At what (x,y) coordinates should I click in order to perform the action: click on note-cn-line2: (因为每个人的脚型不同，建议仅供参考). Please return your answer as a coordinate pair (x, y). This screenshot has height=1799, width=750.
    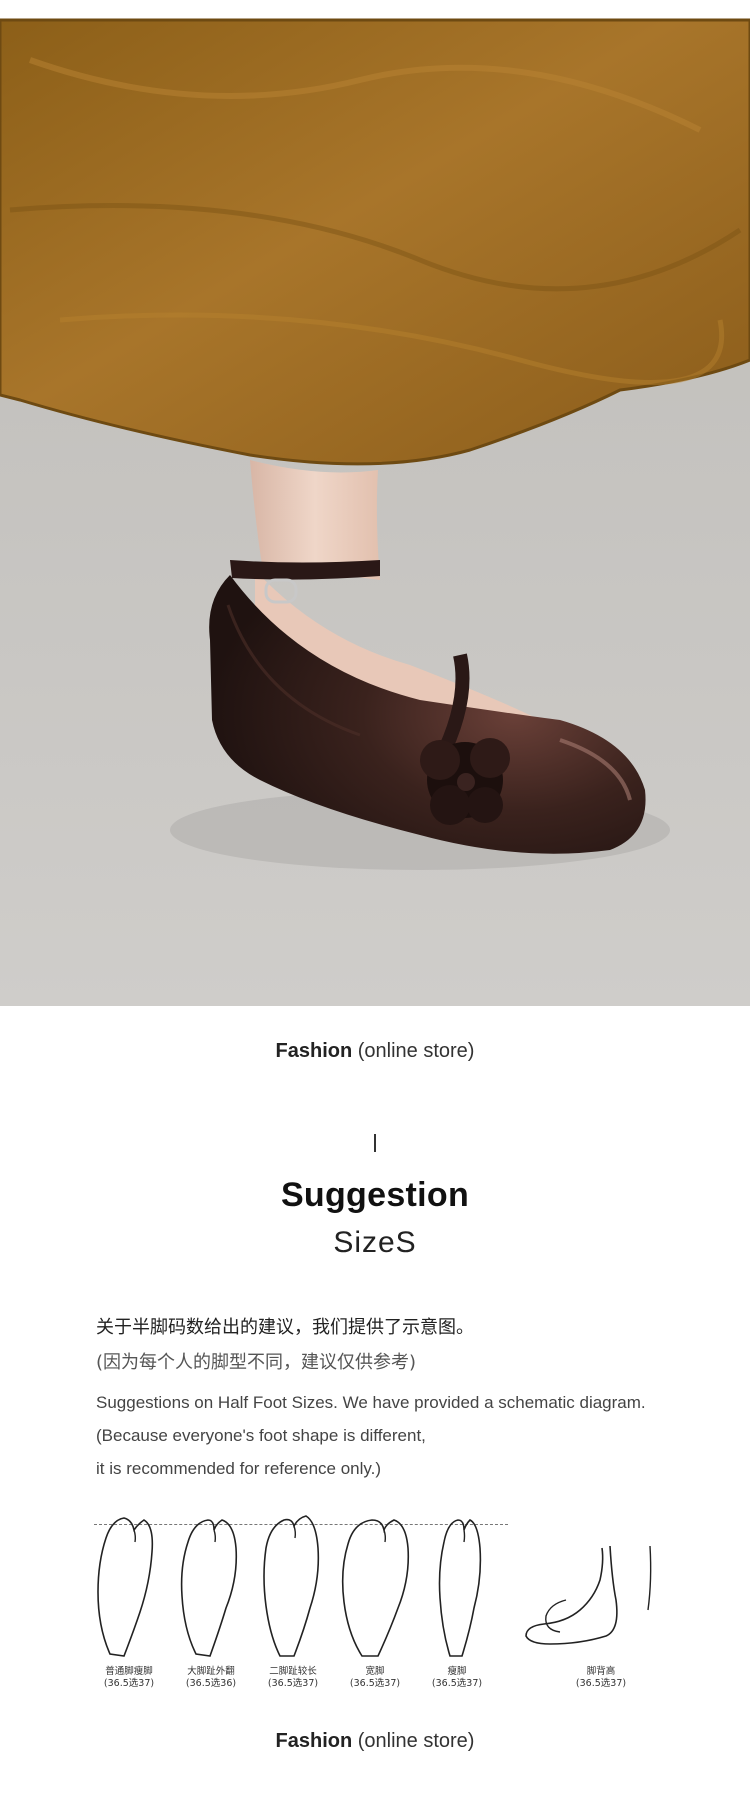
    Looking at the image, I should click on (256, 1362).